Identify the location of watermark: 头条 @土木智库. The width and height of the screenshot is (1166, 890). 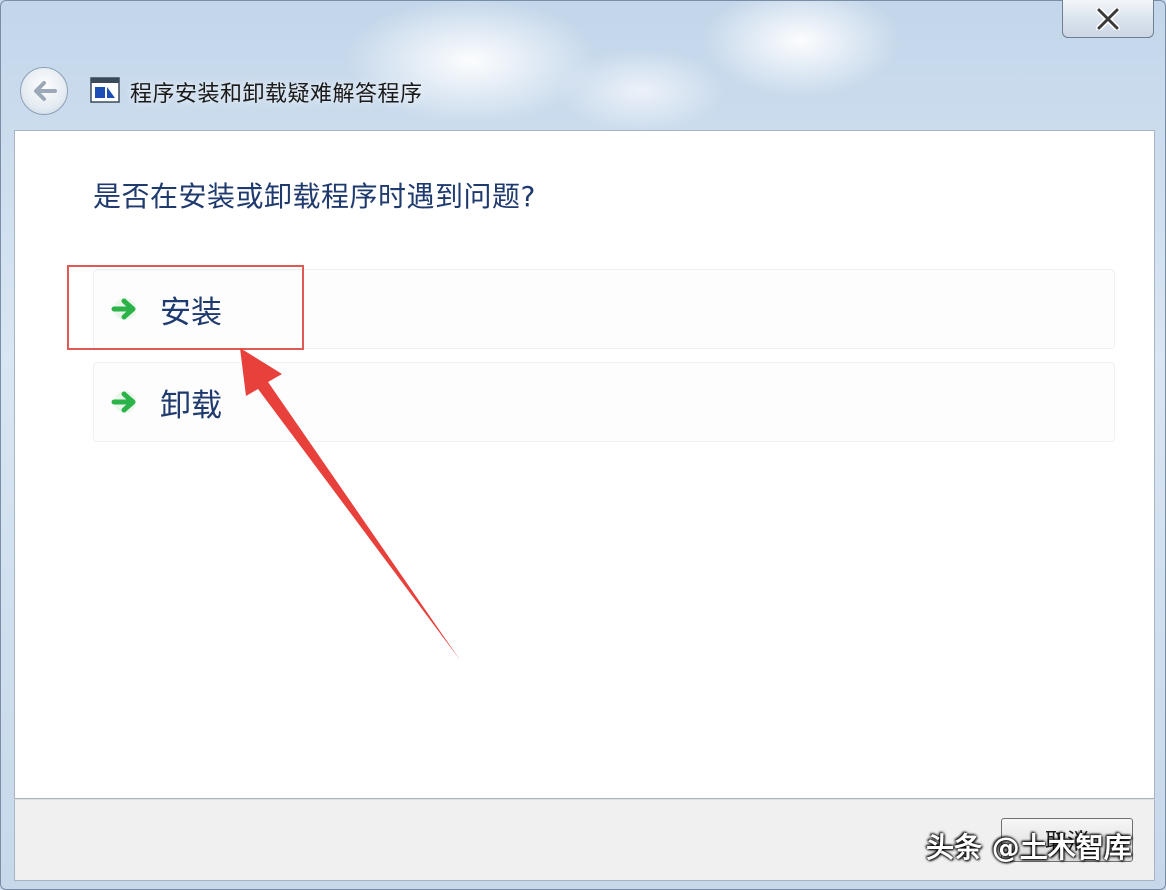
(1029, 847).